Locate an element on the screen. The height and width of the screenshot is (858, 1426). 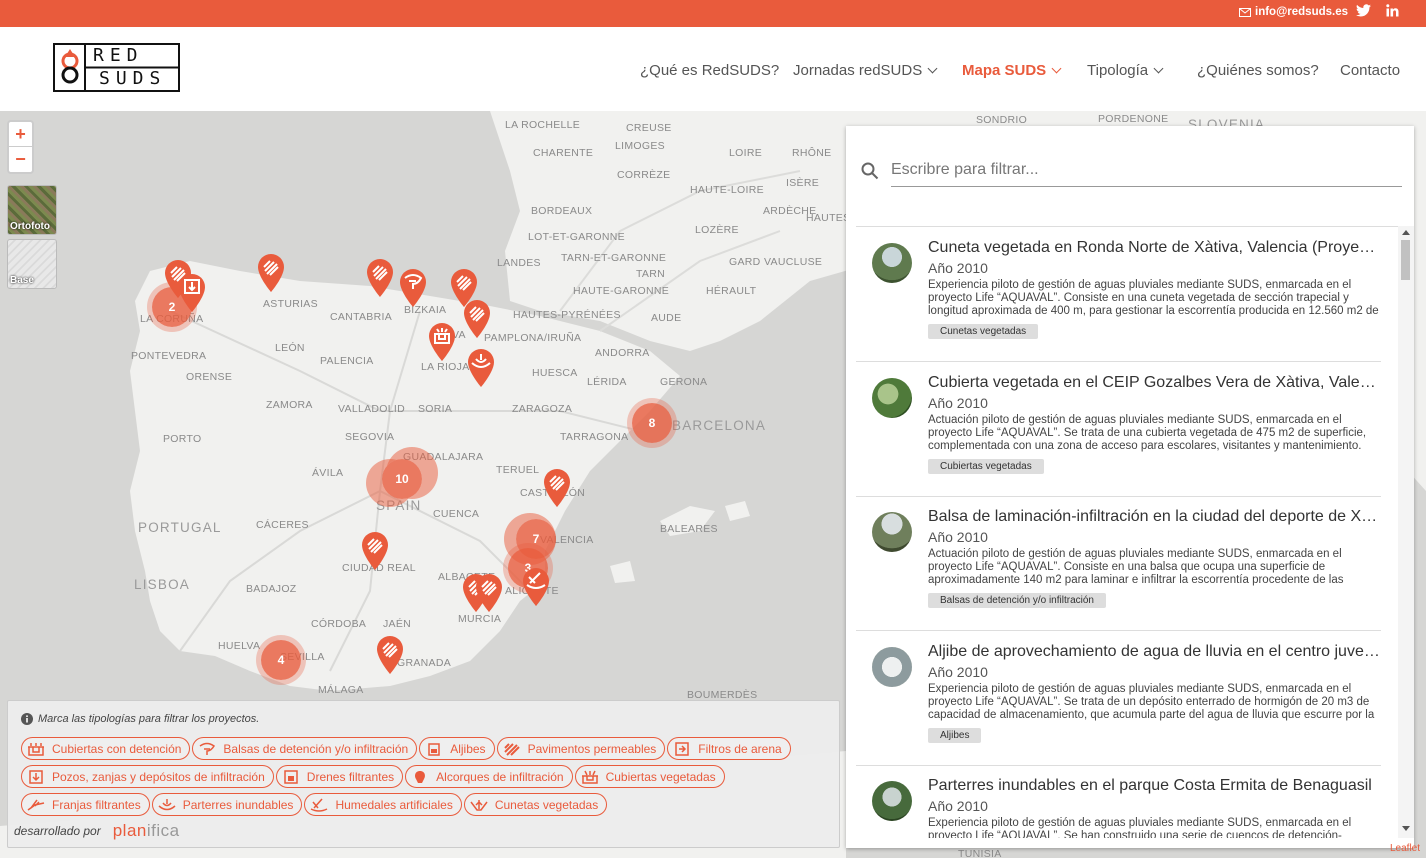
scrollbar-thumb is located at coordinates (1405, 260).